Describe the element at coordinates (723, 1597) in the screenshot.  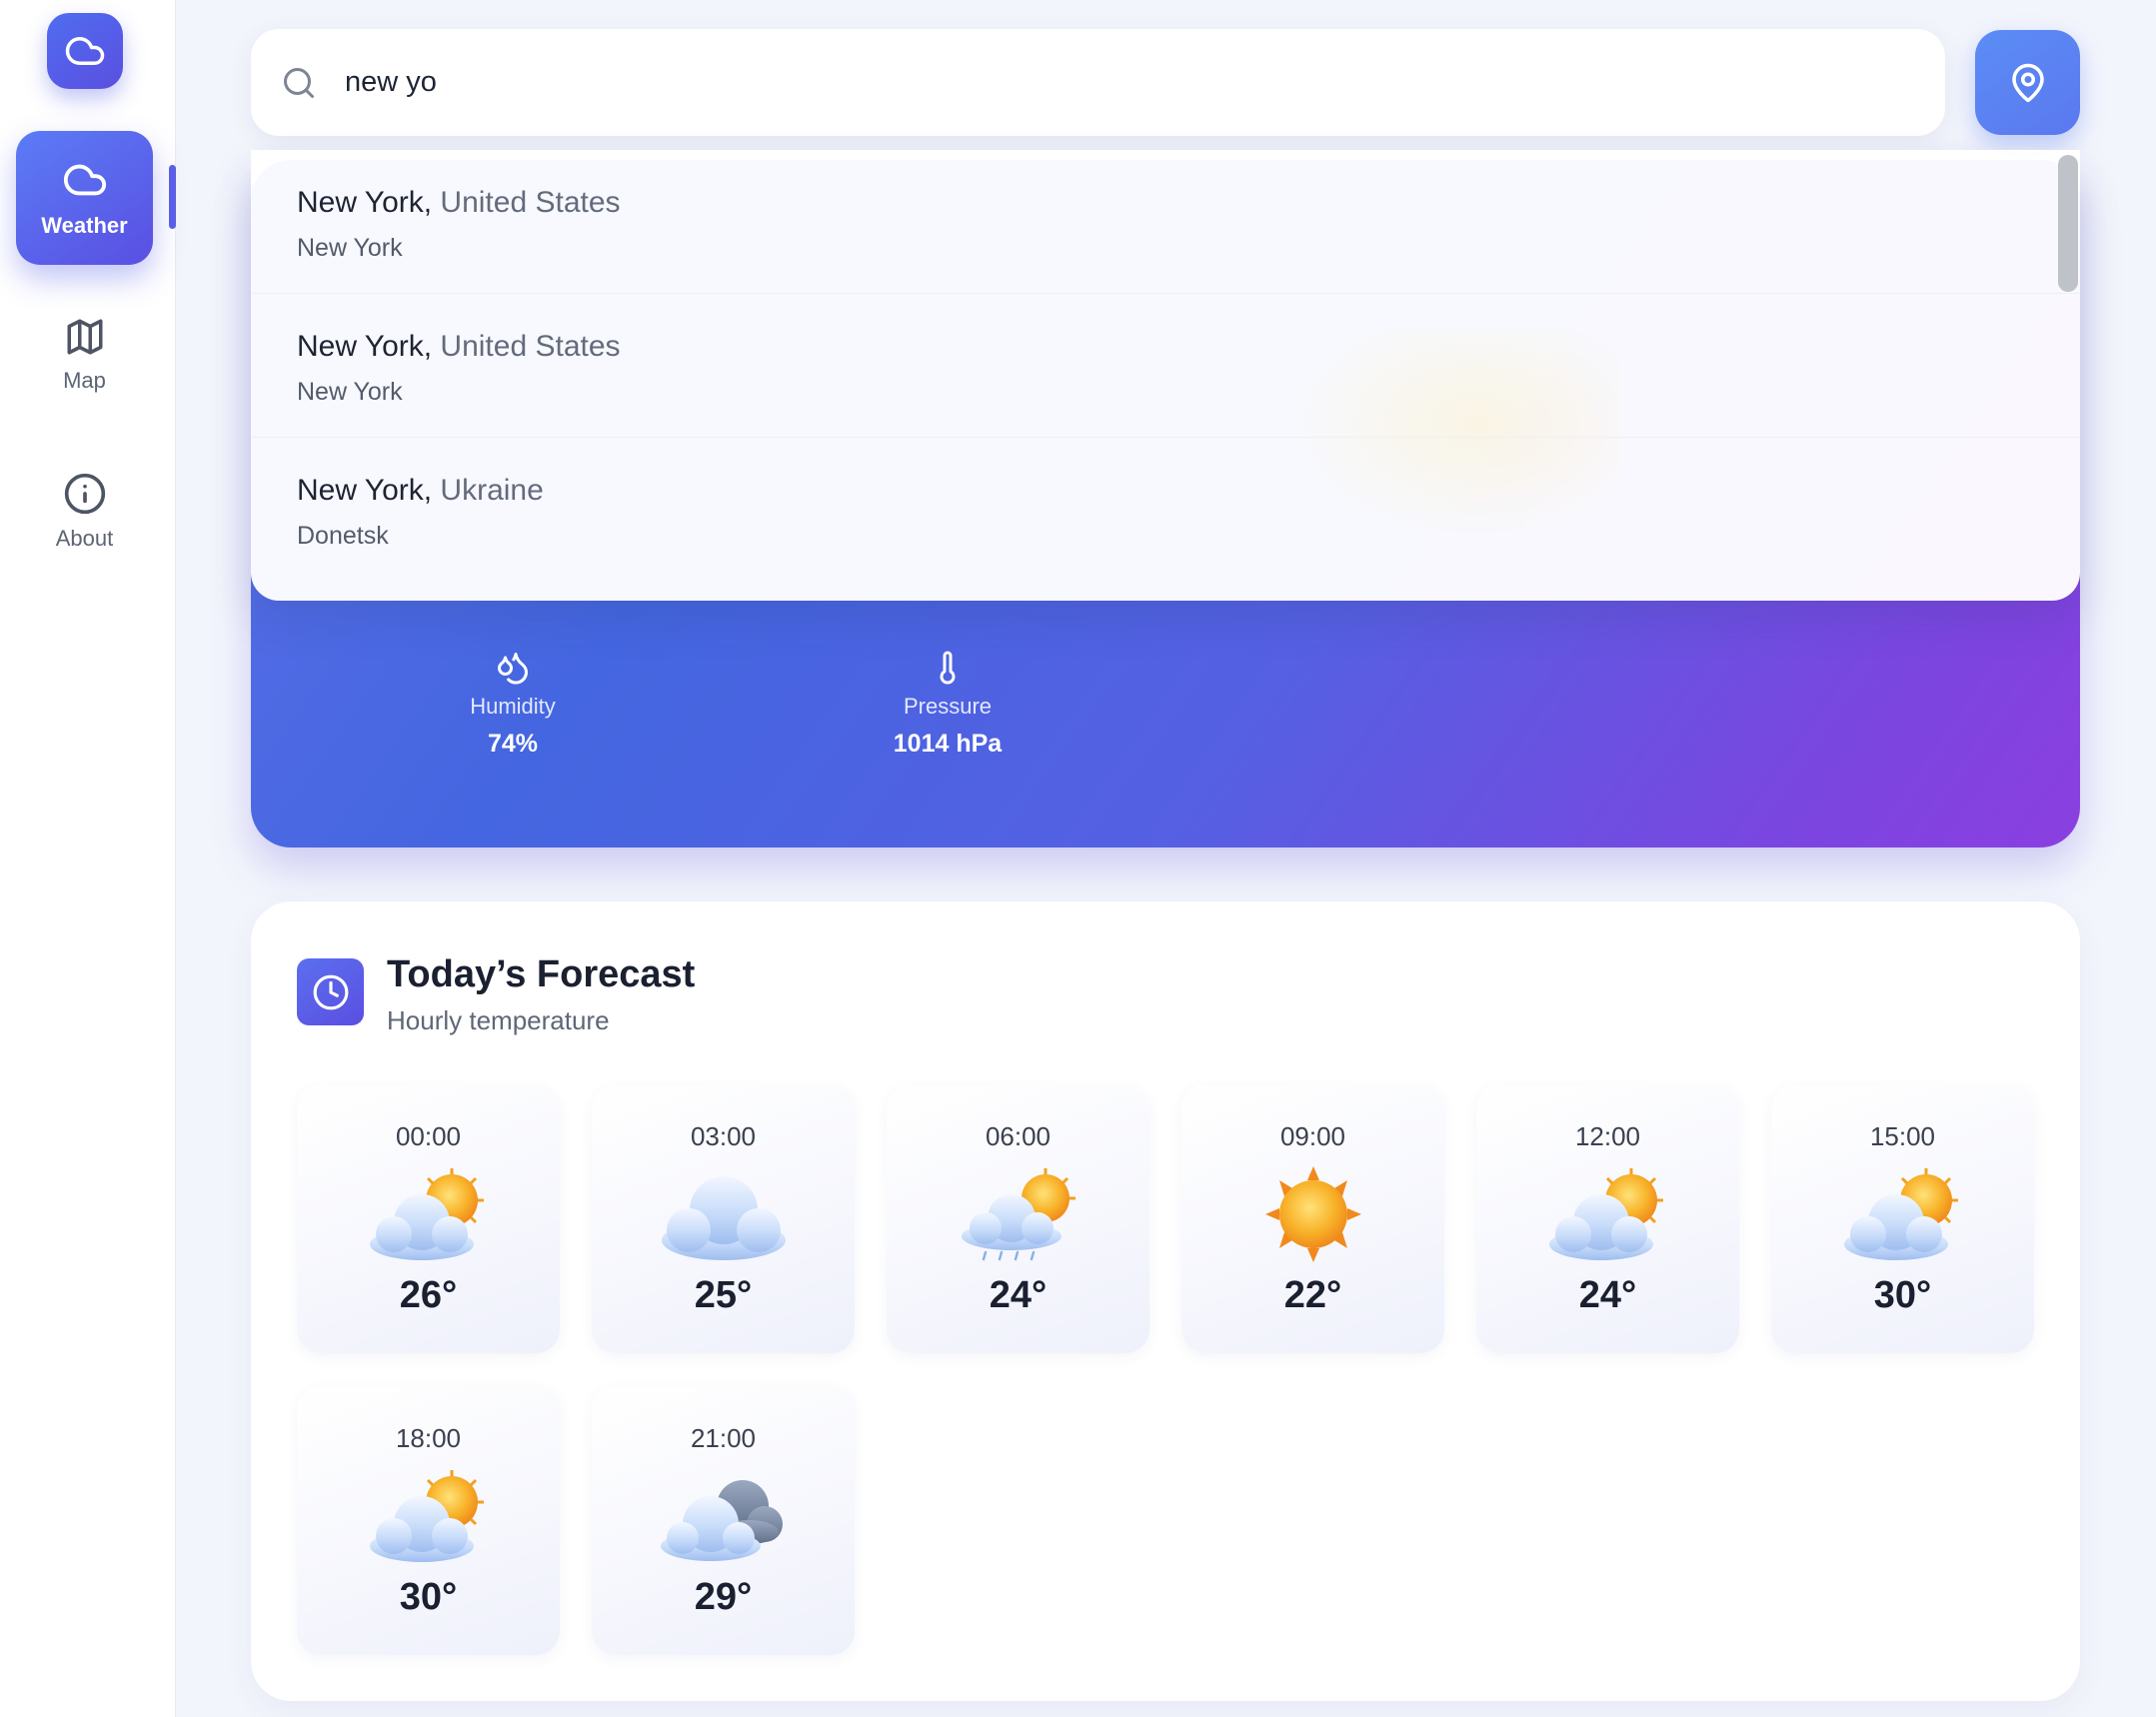
I see `hour-temp: 29°` at that location.